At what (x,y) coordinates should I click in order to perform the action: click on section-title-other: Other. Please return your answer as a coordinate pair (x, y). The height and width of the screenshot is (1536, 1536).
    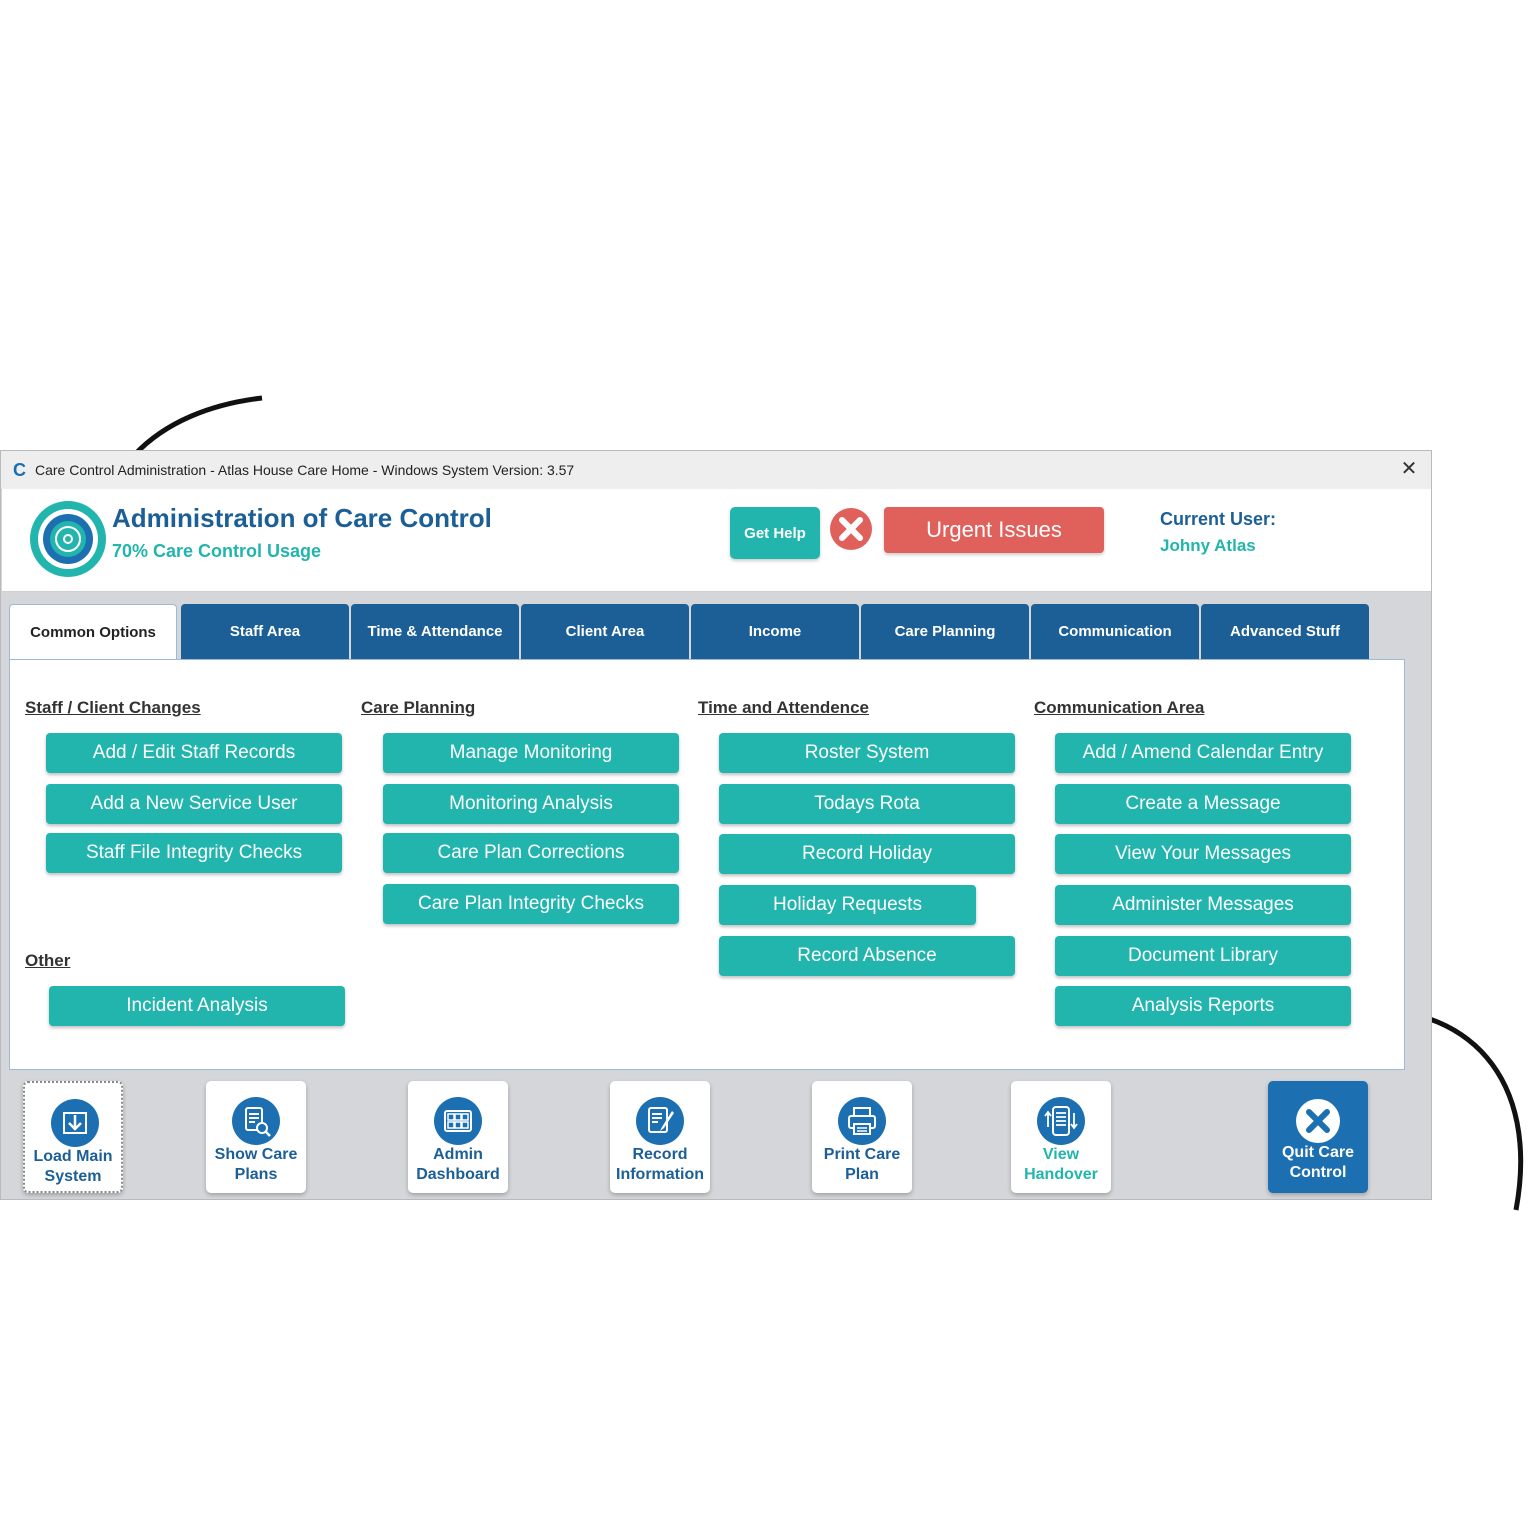
    Looking at the image, I should click on (48, 960).